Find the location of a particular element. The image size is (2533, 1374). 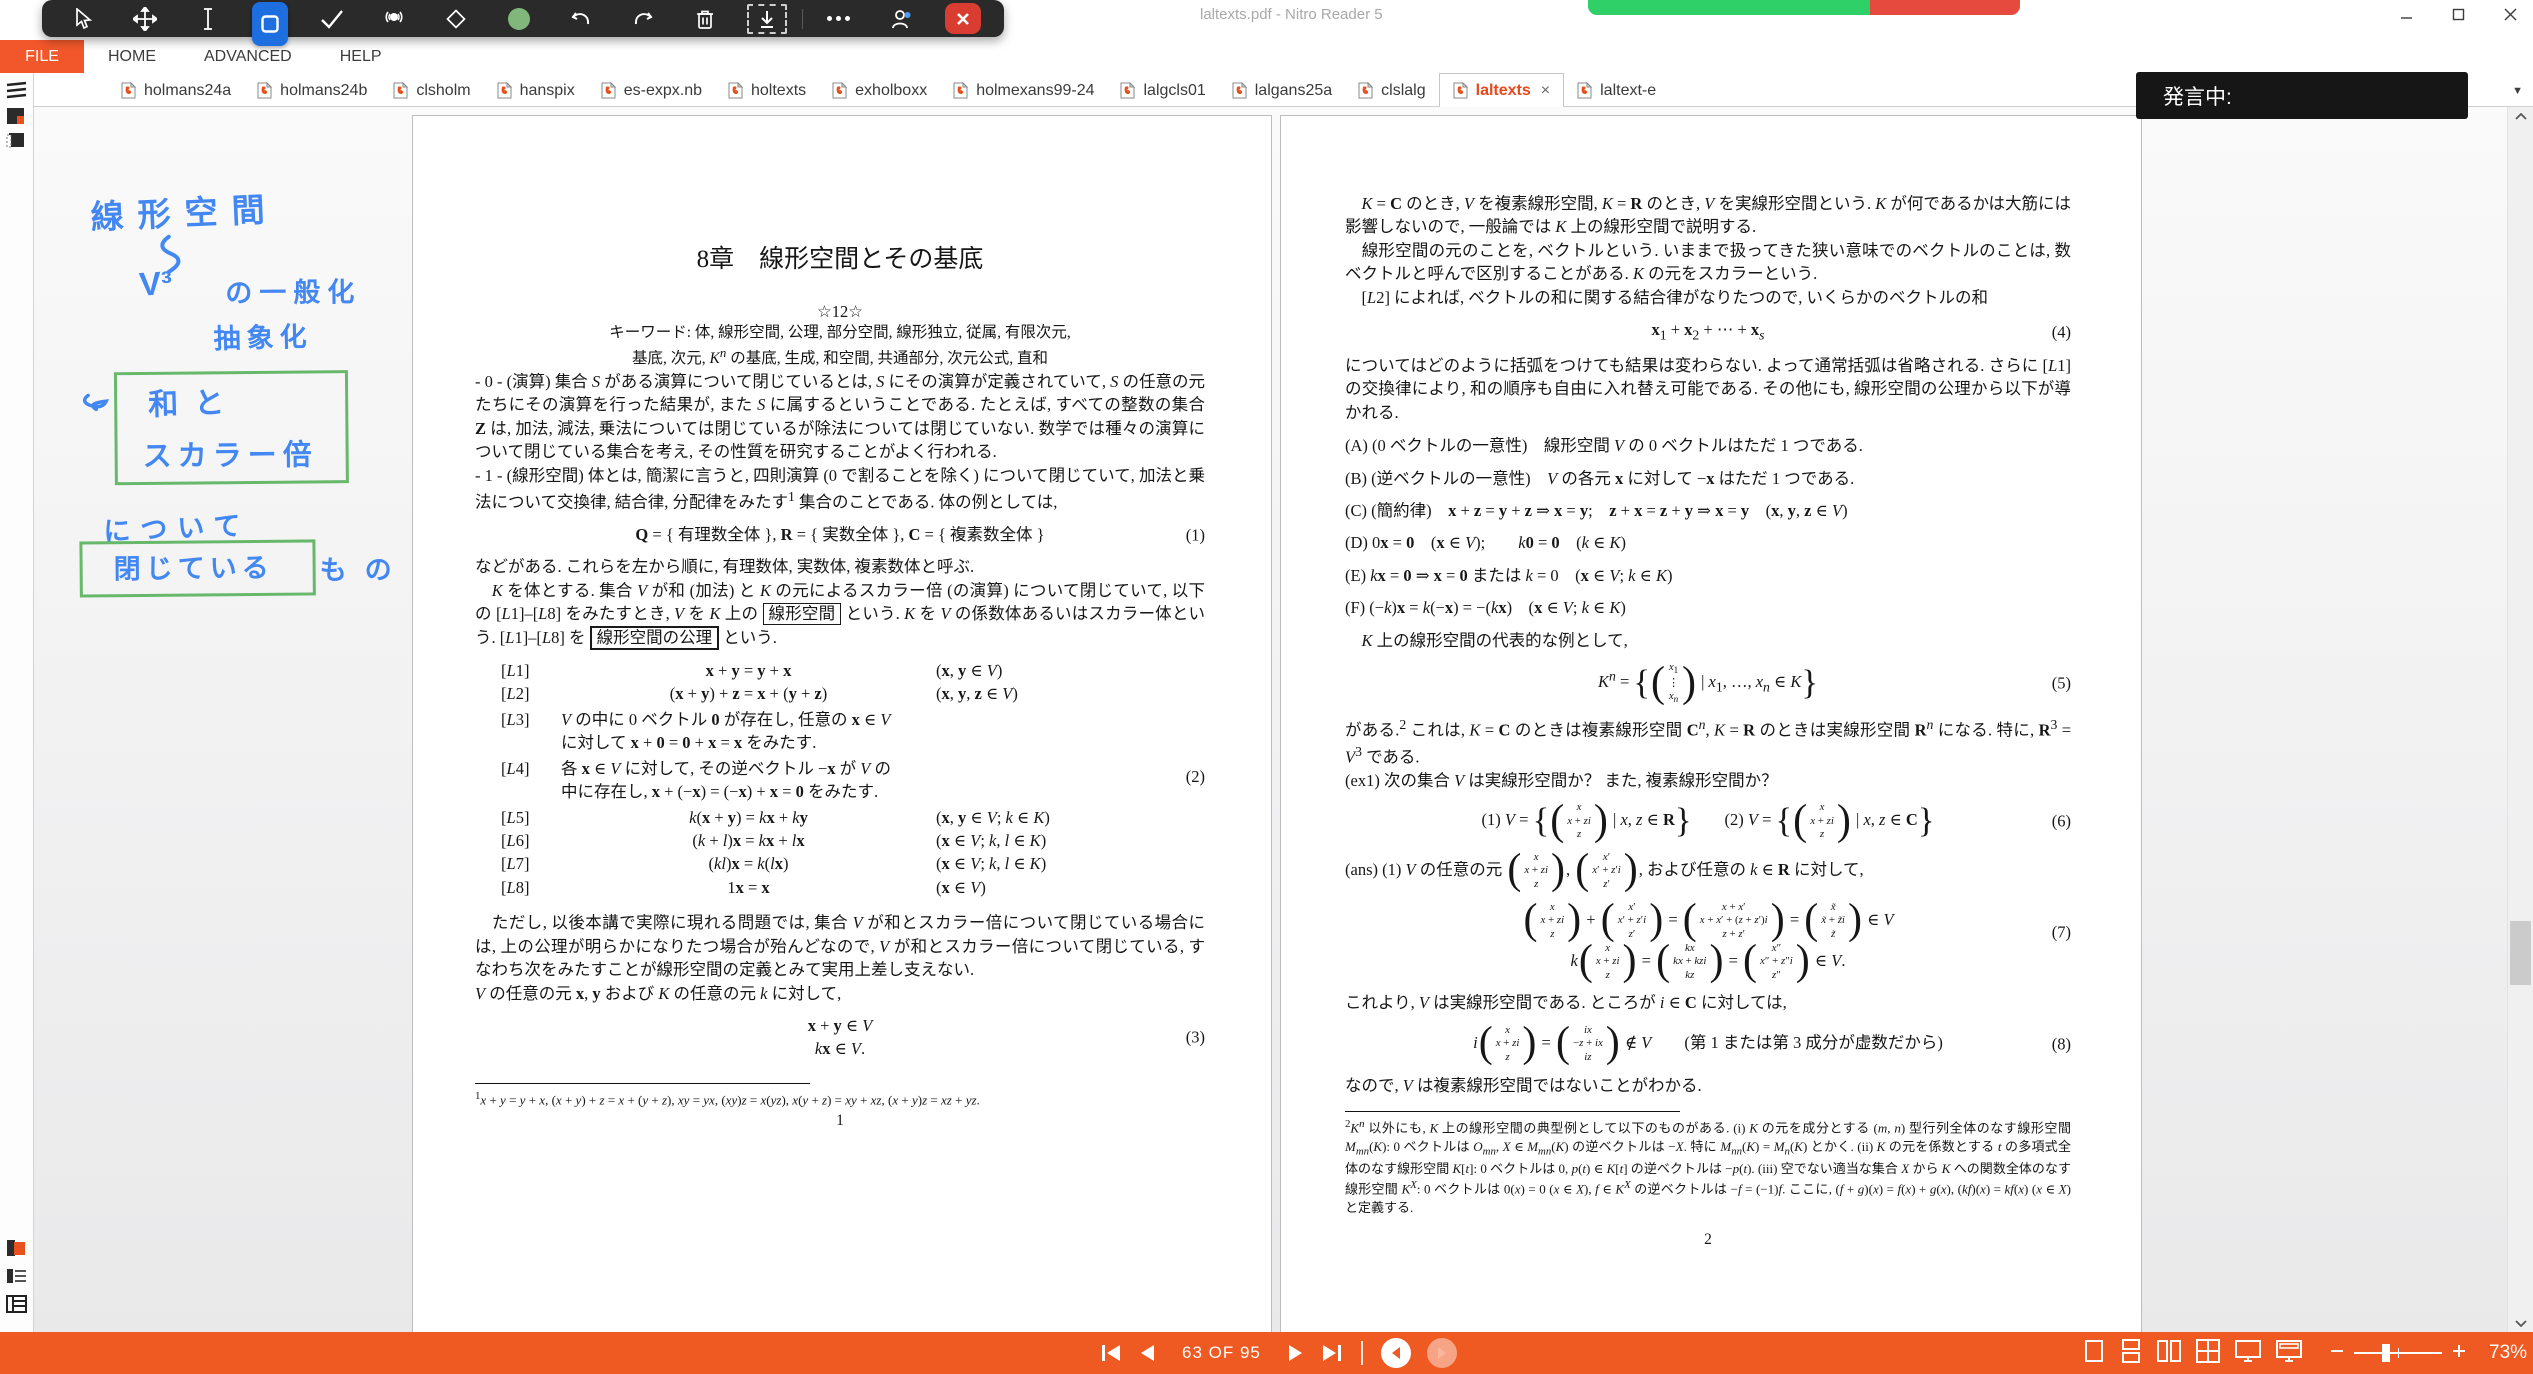

p2-paragraph-5: K 上の線形空間の代表的な例として, is located at coordinates (1494, 640).